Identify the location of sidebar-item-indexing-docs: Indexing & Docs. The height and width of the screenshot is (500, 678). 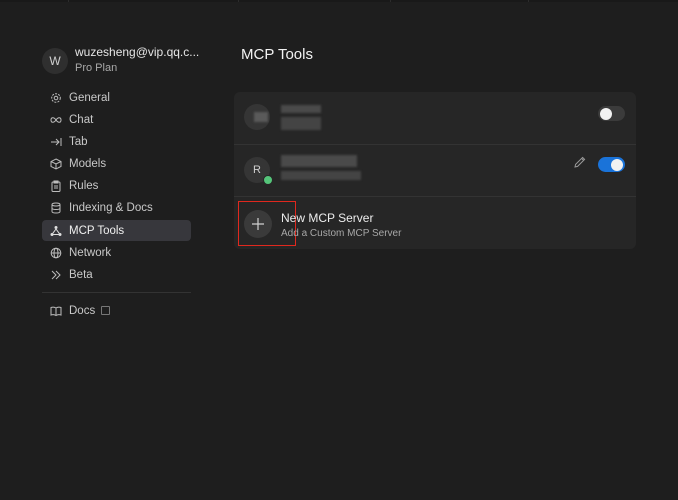
(116, 208).